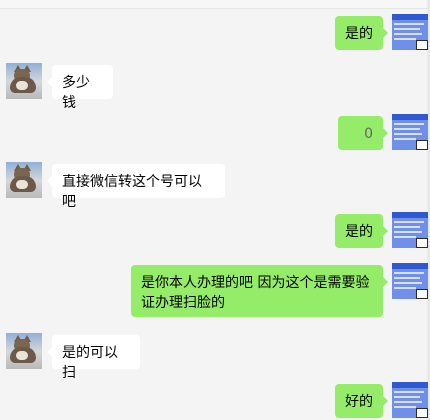 This screenshot has height=420, width=430. Describe the element at coordinates (359, 402) in the screenshot. I see `message-text: 好的` at that location.